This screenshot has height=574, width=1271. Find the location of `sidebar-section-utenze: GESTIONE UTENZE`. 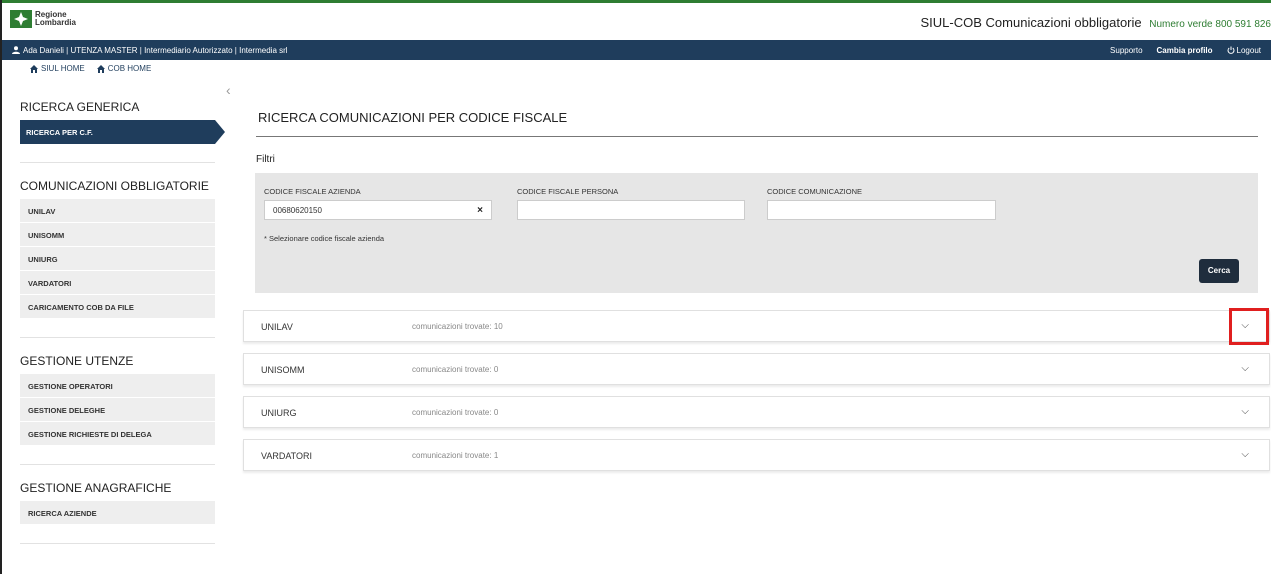

sidebar-section-utenze: GESTIONE UTENZE is located at coordinates (77, 361).